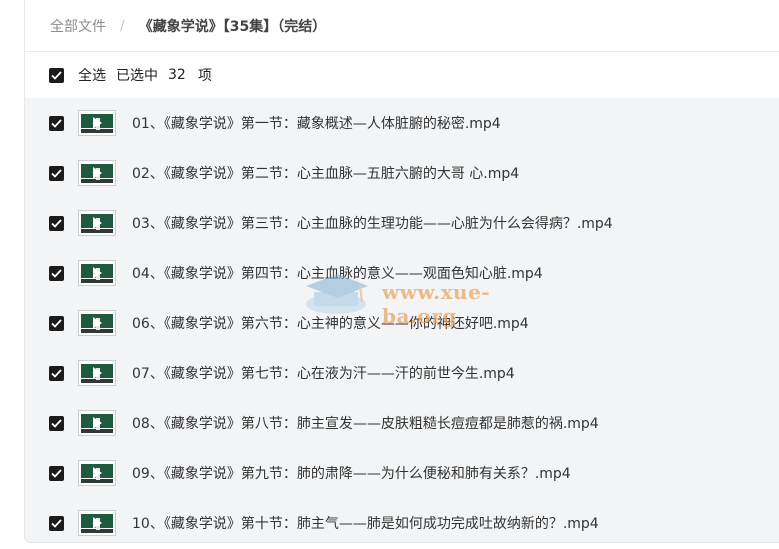 This screenshot has width=779, height=549. I want to click on breadcrumb-root-link: 全部文件, so click(78, 26).